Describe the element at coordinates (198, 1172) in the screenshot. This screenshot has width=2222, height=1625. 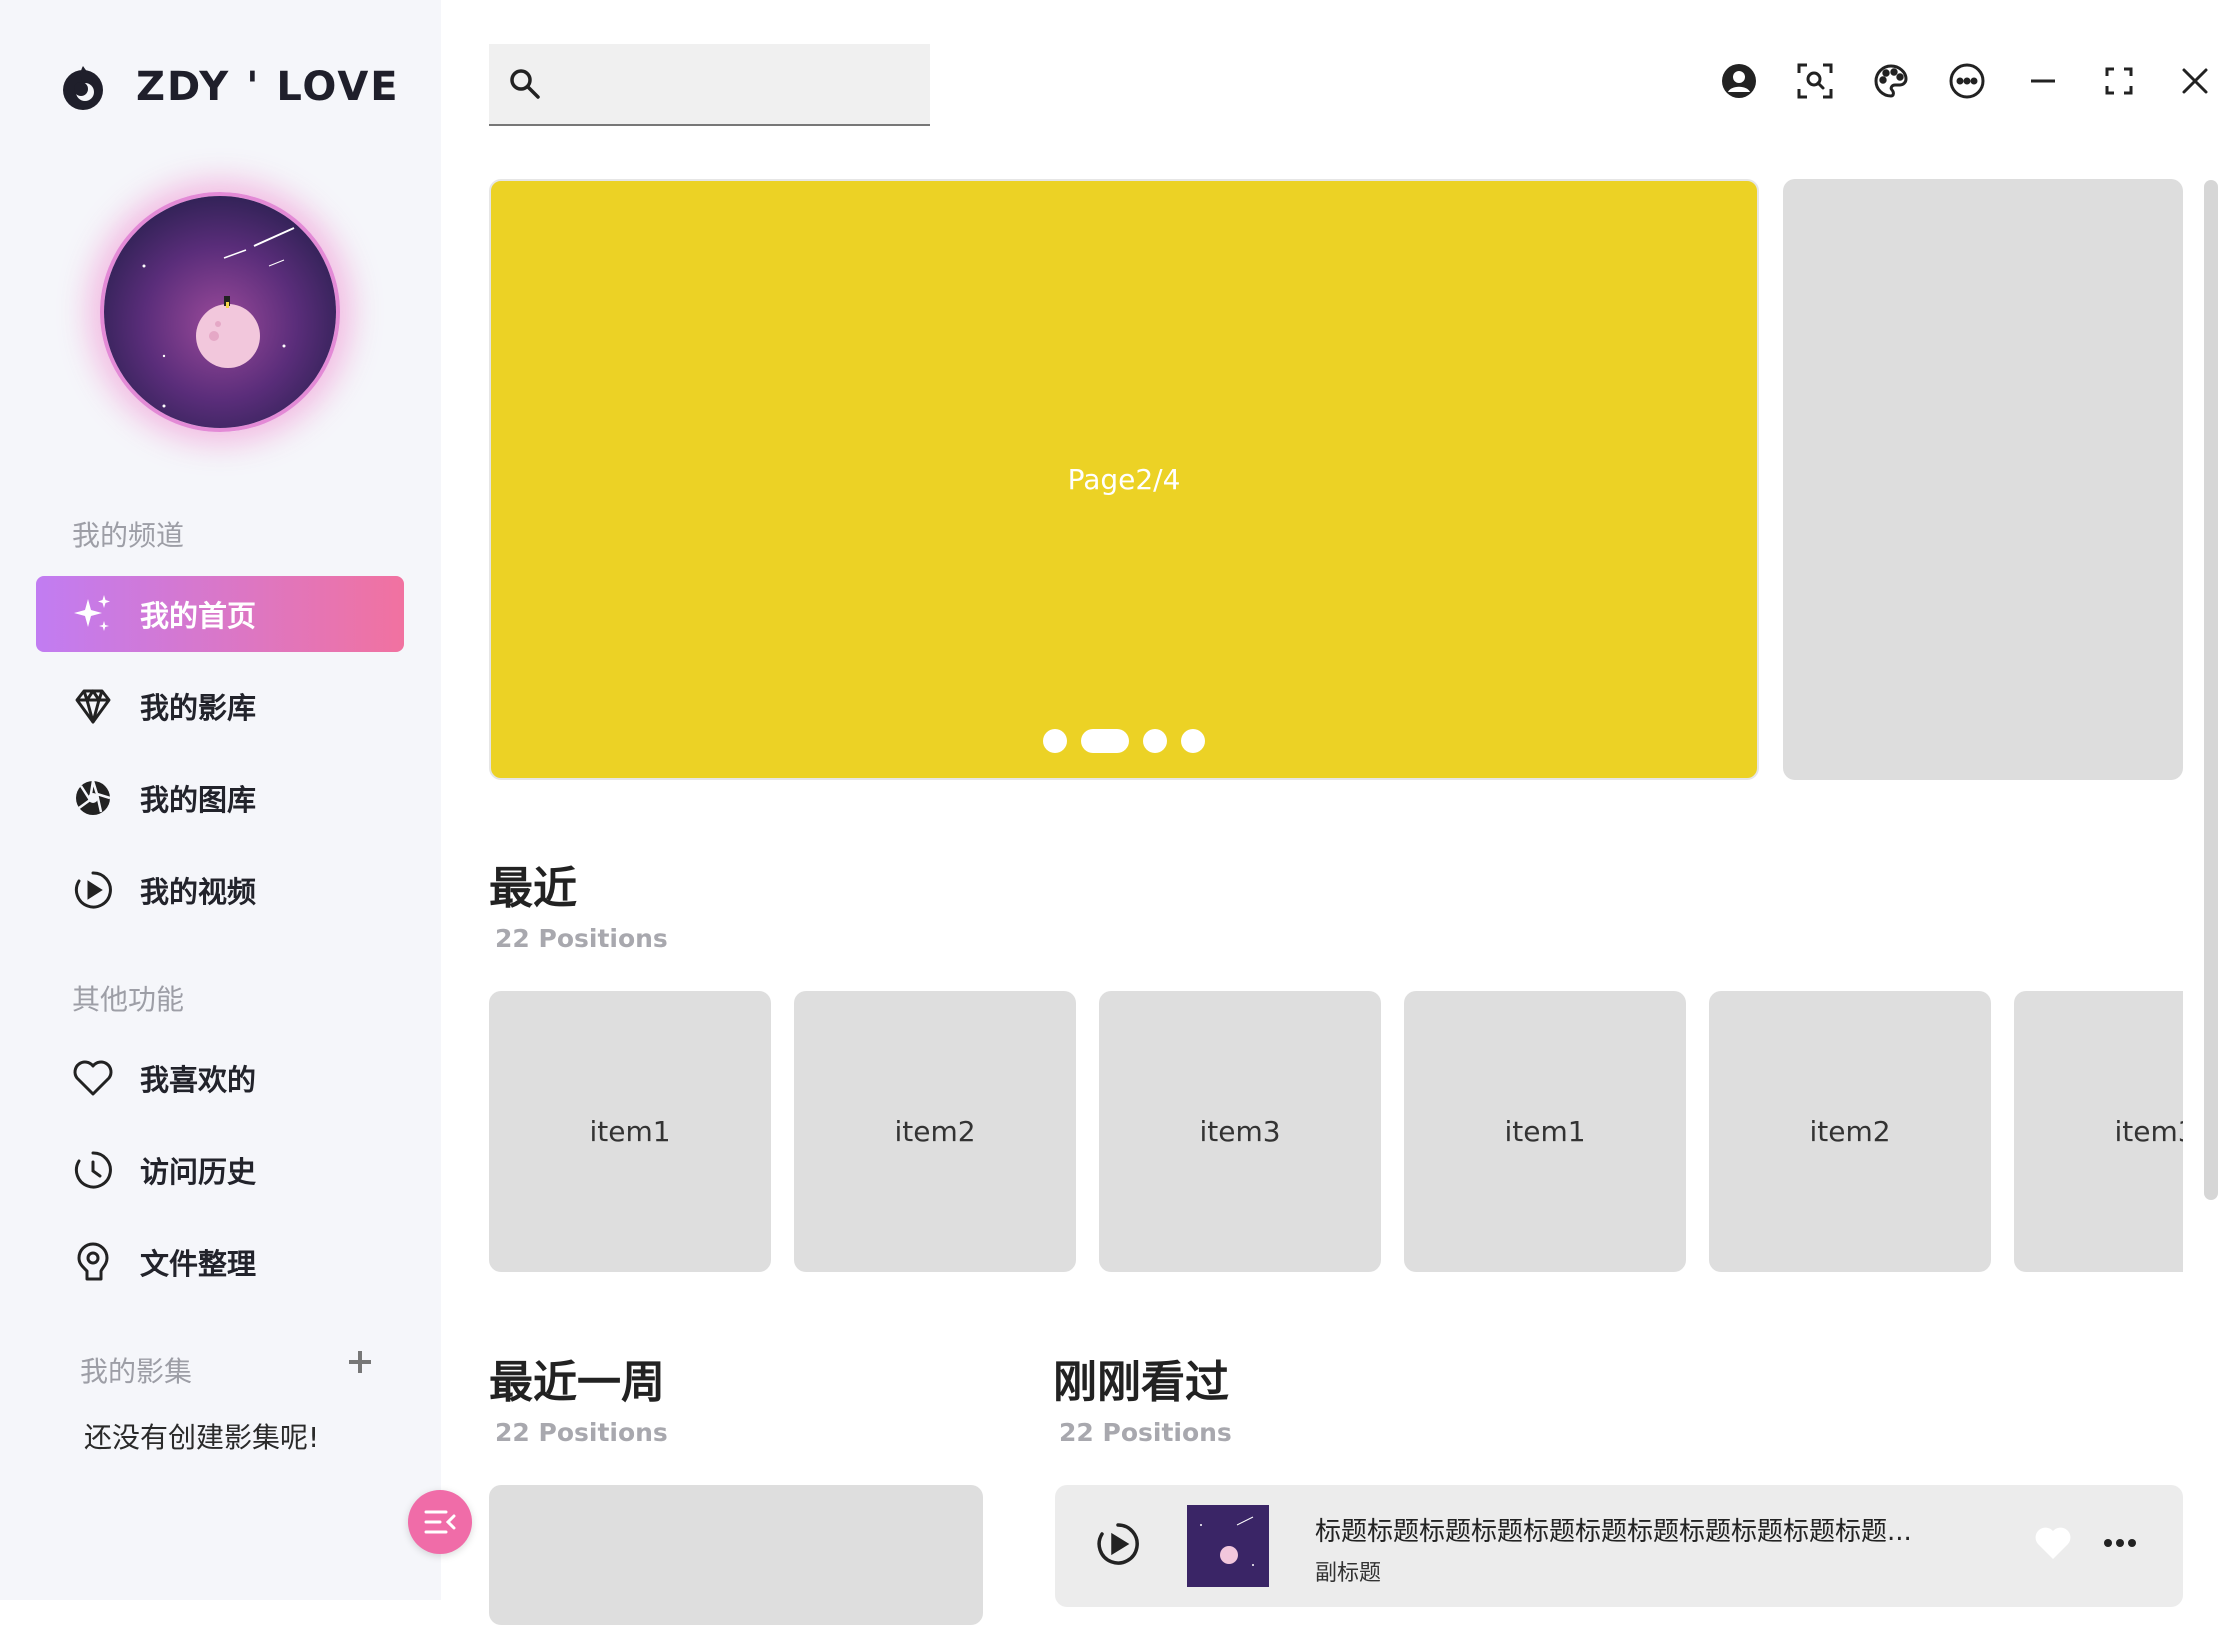
I see `sidebar-item-label: 访问历史` at that location.